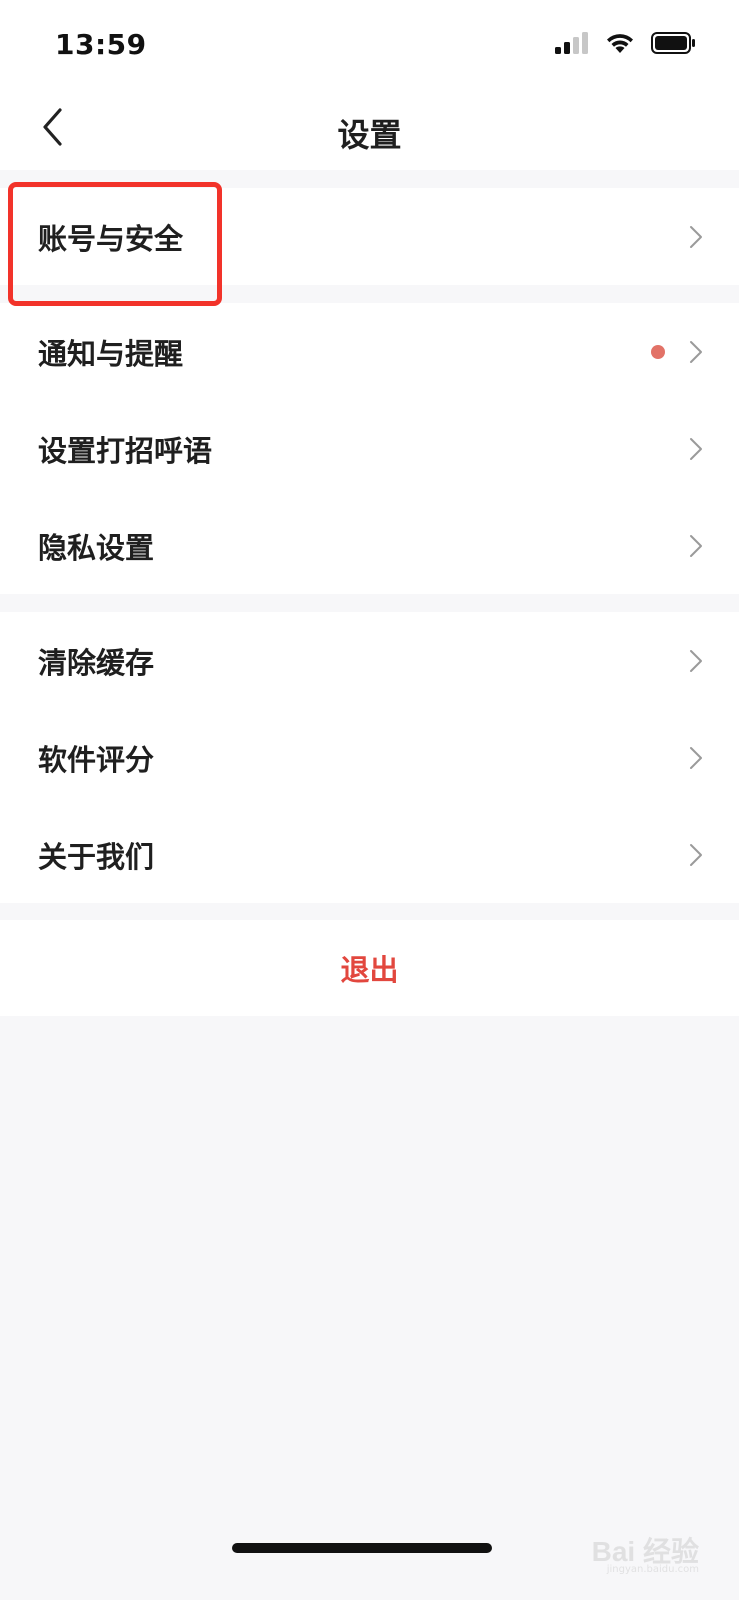 Image resolution: width=739 pixels, height=1600 pixels. I want to click on logout-label: 退出, so click(369, 970).